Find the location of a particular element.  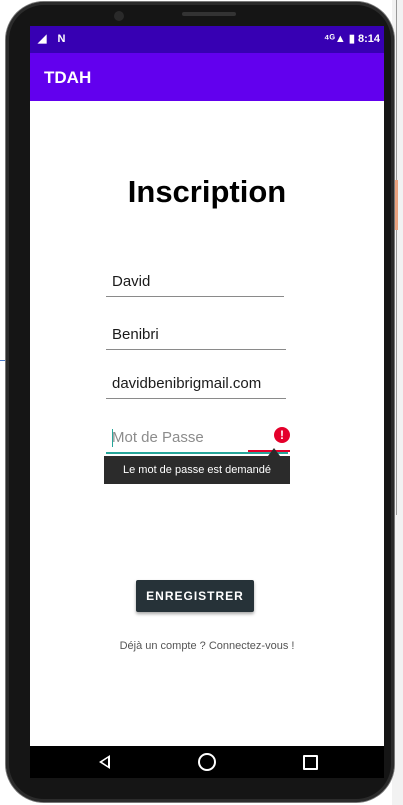

first-name-field is located at coordinates (195, 282).